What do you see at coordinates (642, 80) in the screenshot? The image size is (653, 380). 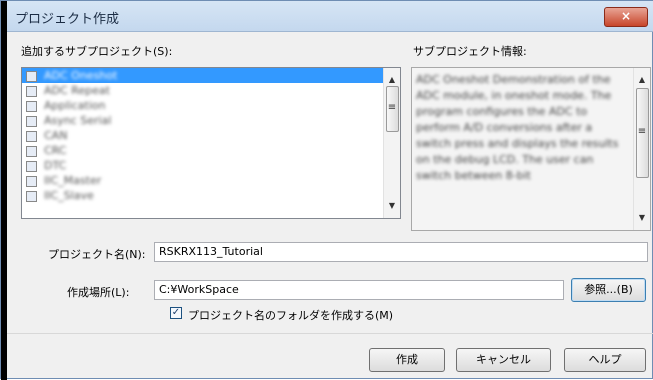 I see `info-scroll-up-icon: ▲` at bounding box center [642, 80].